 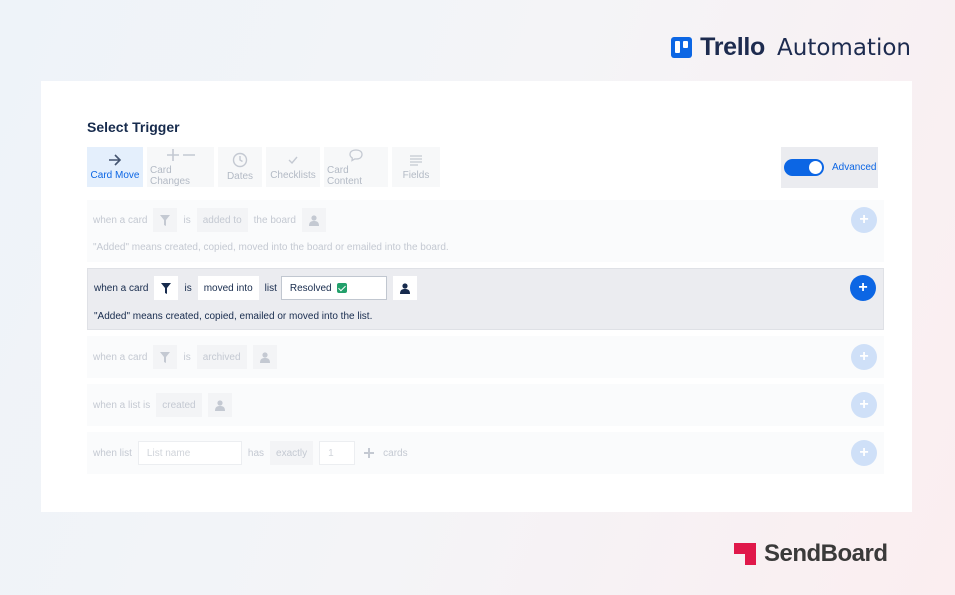 I want to click on action-select: created, so click(x=179, y=405).